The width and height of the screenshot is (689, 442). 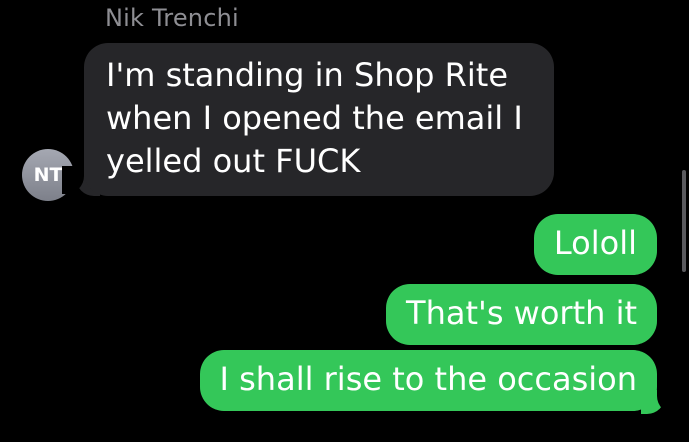 What do you see at coordinates (233, 161) in the screenshot?
I see `message-text-line: yelled out FUCK` at bounding box center [233, 161].